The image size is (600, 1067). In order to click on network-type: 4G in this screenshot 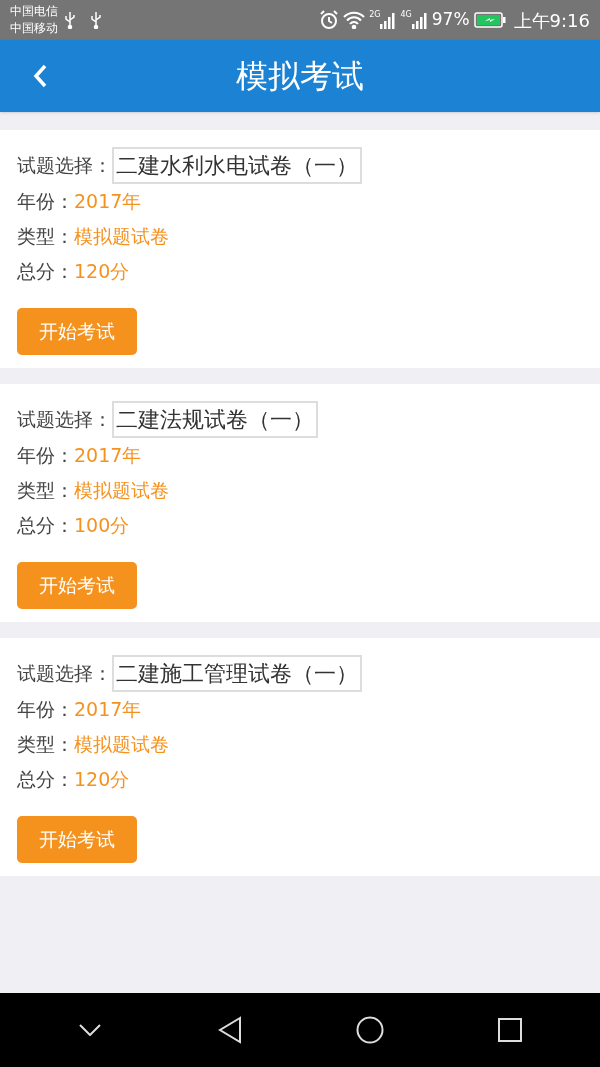, I will do `click(406, 15)`.